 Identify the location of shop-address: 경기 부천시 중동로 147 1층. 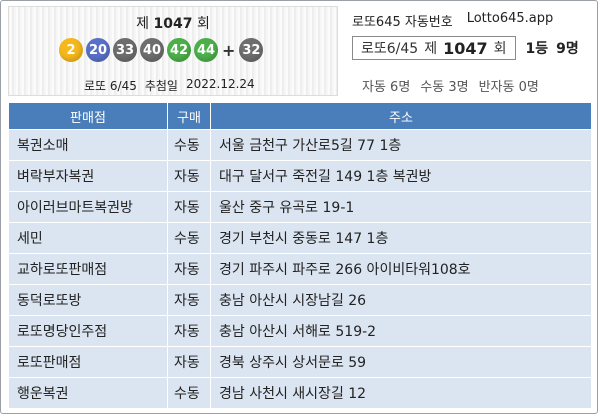
(401, 238).